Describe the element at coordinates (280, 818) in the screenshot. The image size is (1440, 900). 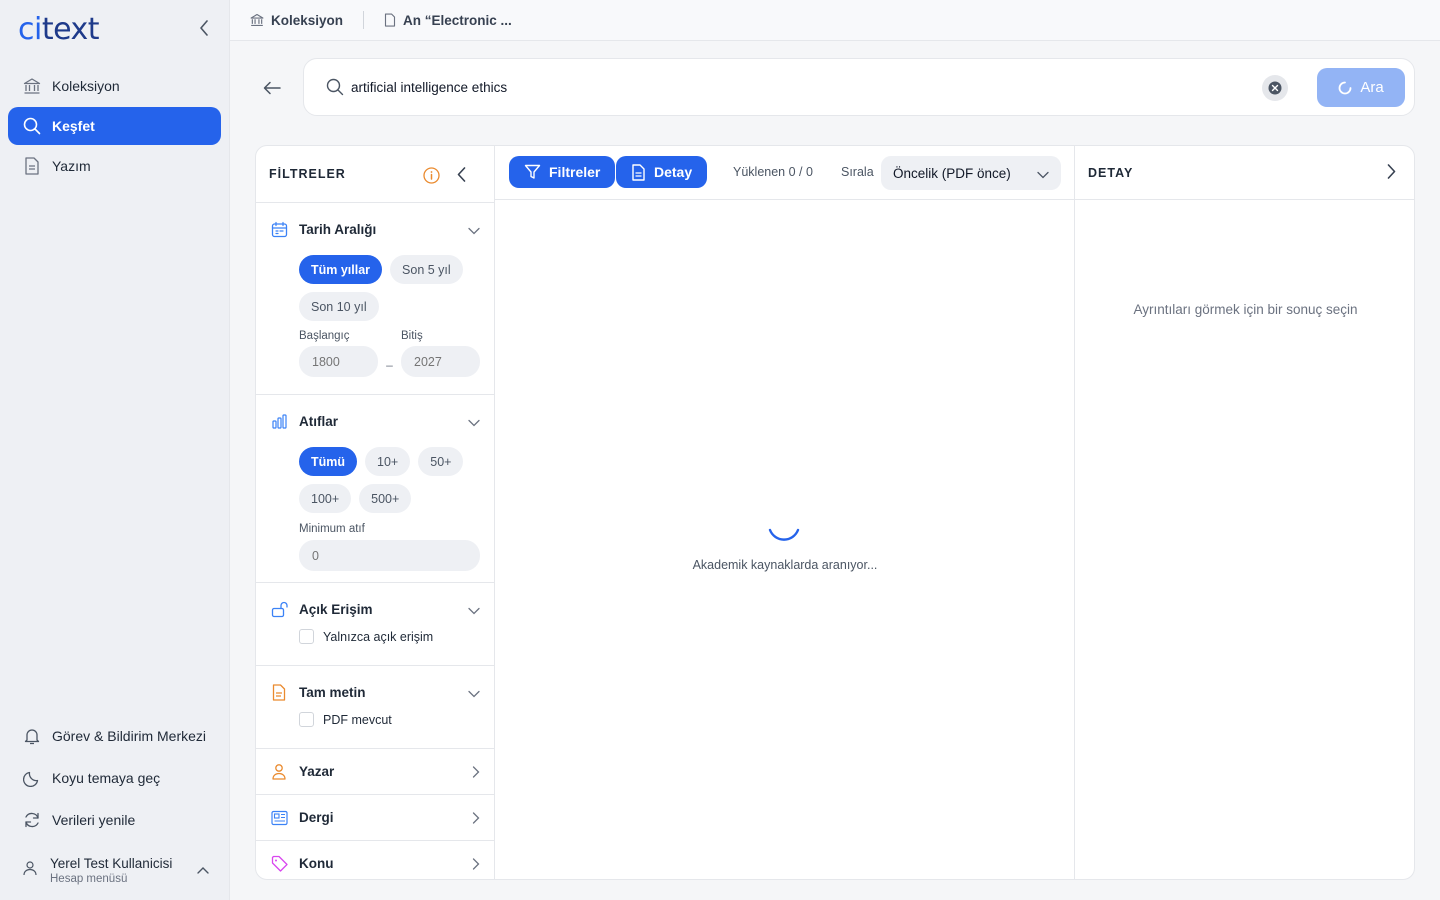
I see `newspaper-icon` at that location.